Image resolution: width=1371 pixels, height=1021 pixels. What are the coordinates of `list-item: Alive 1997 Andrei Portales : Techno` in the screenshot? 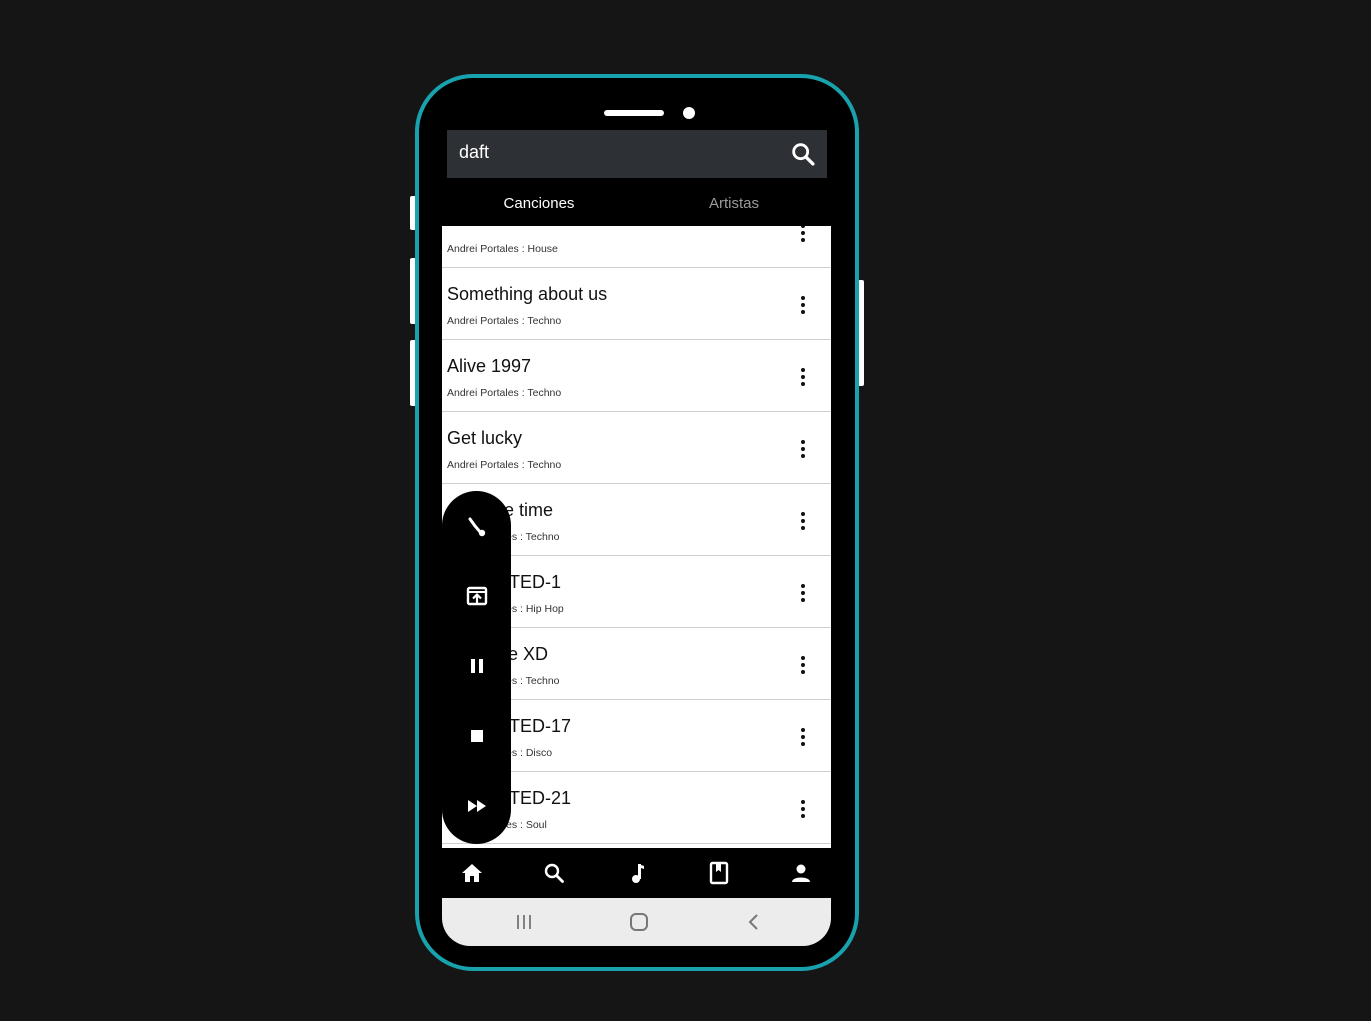 It's located at (636, 376).